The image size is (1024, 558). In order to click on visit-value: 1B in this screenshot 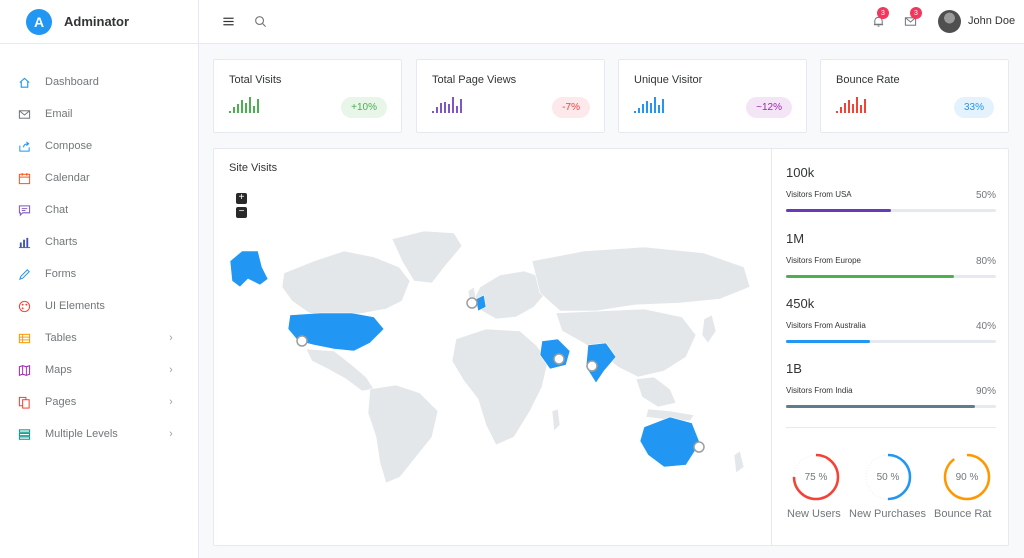, I will do `click(794, 368)`.